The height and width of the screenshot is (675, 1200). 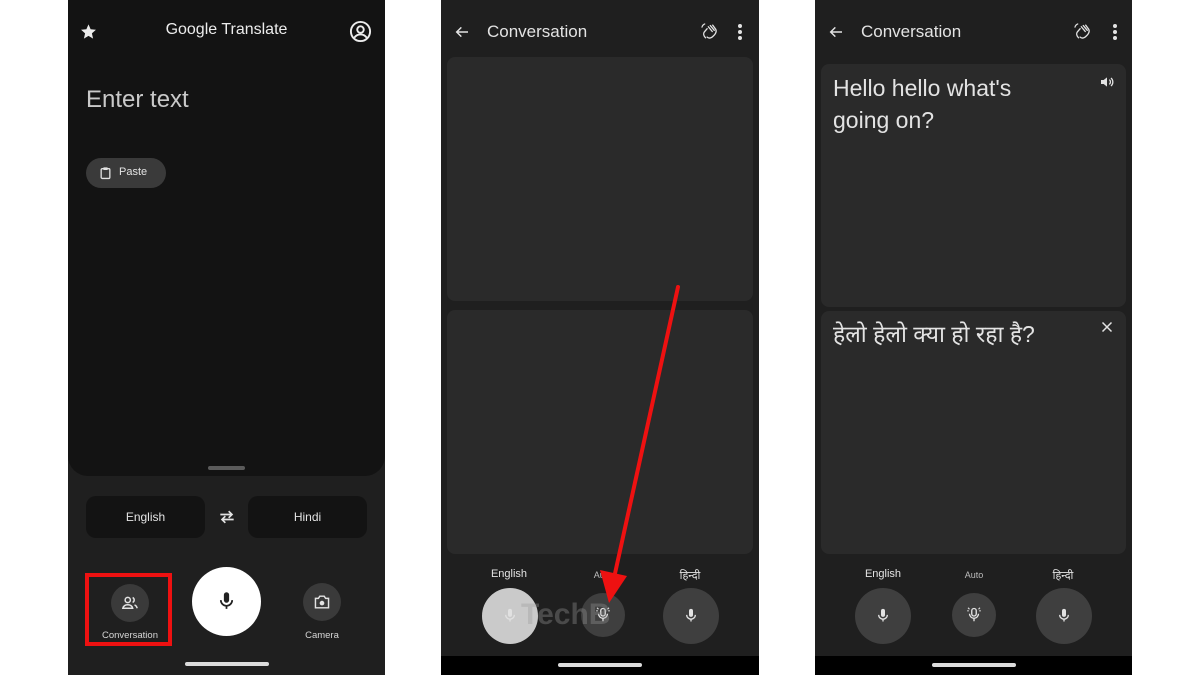 I want to click on auto-mic-icon, so click(x=974, y=614).